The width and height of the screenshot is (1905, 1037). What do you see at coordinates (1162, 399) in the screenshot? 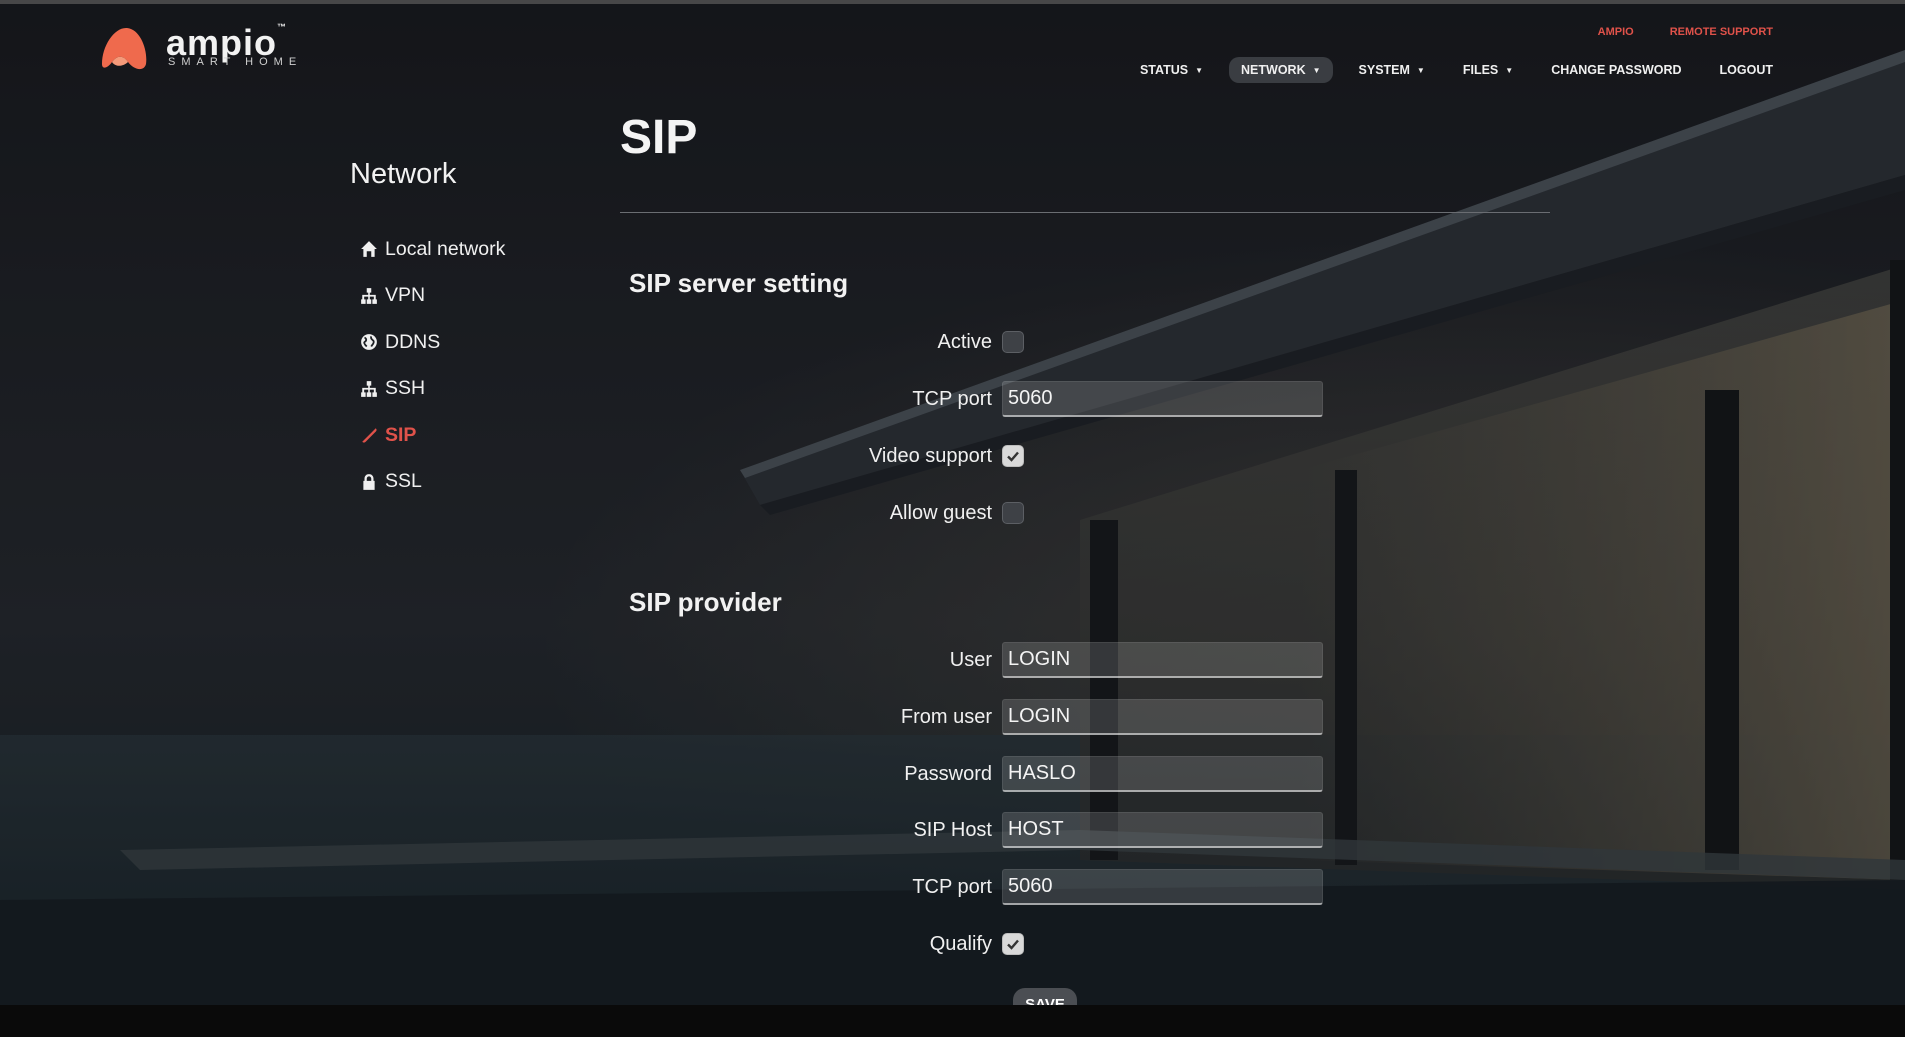
I see `server-tcp-port-input` at bounding box center [1162, 399].